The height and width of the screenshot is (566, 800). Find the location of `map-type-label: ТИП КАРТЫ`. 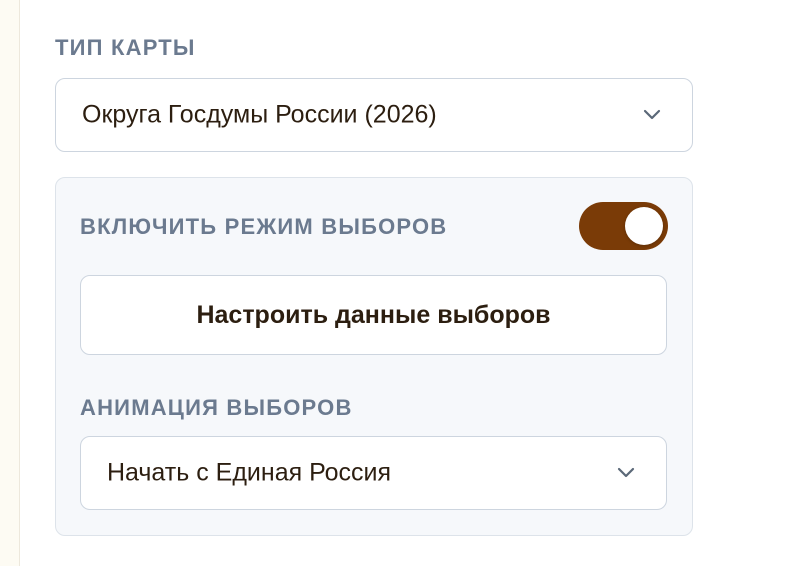

map-type-label: ТИП КАРТЫ is located at coordinates (125, 47).